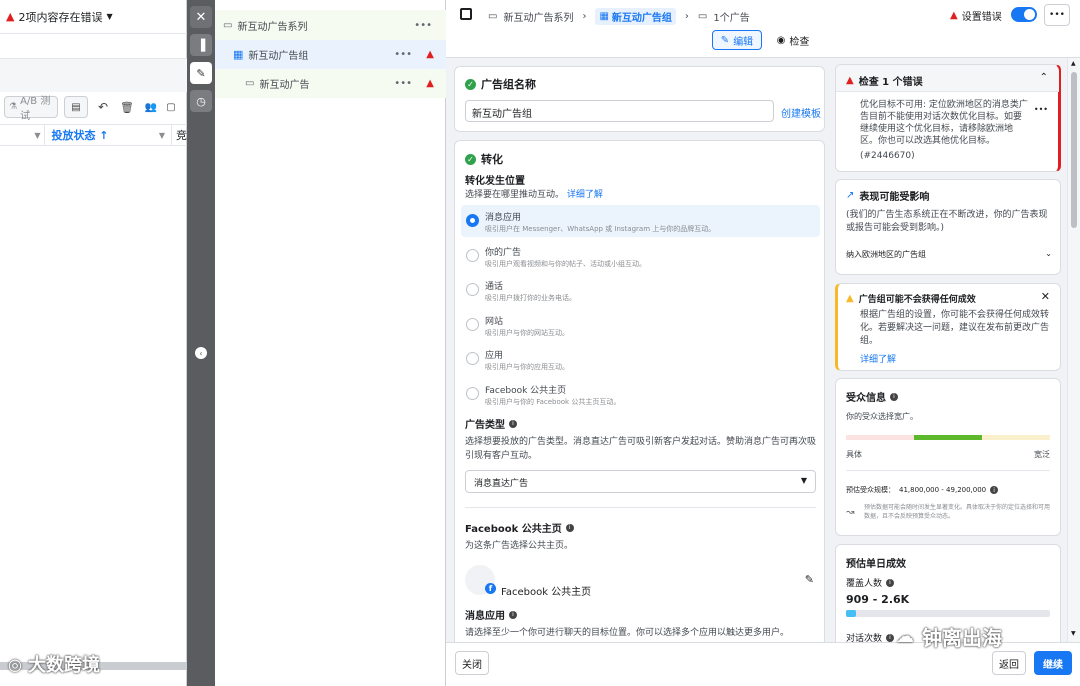 This screenshot has height=686, width=1080. Describe the element at coordinates (503, 252) in the screenshot. I see `option-title: 你的广告` at that location.